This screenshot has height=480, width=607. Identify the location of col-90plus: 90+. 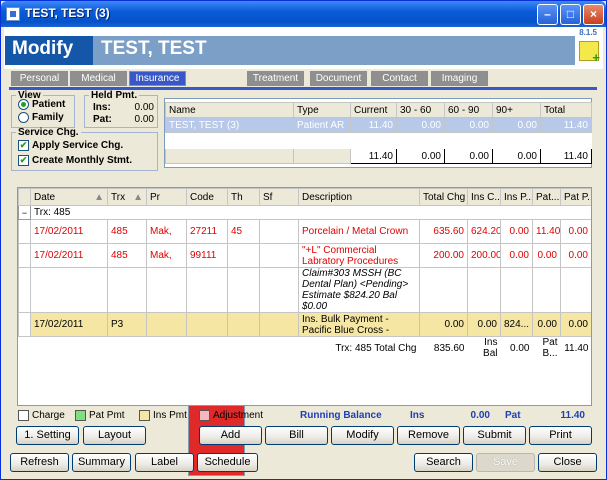
(516, 110).